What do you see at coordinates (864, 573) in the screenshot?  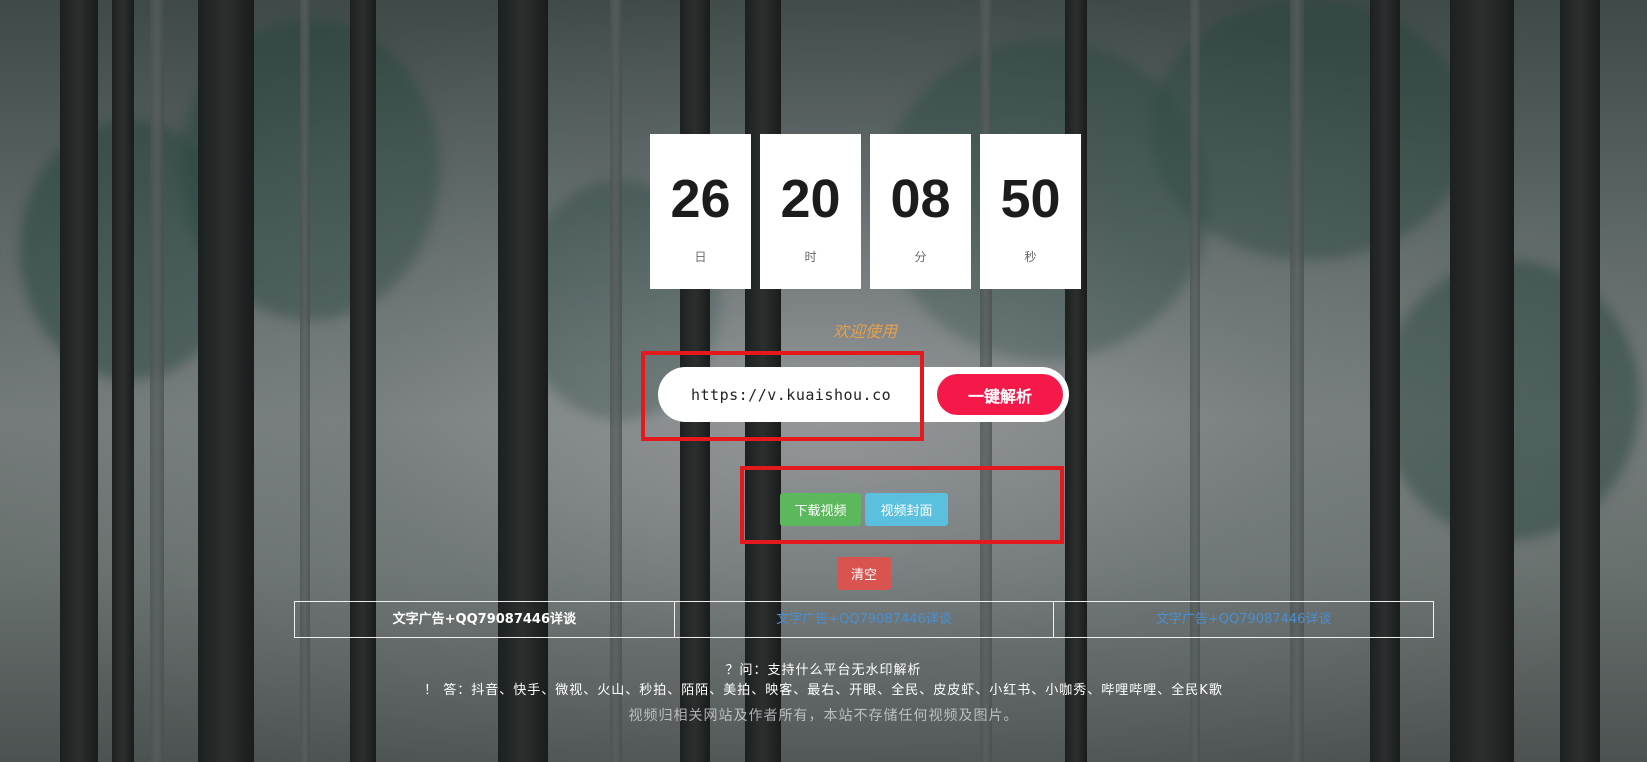 I see `clear-button: 清空` at bounding box center [864, 573].